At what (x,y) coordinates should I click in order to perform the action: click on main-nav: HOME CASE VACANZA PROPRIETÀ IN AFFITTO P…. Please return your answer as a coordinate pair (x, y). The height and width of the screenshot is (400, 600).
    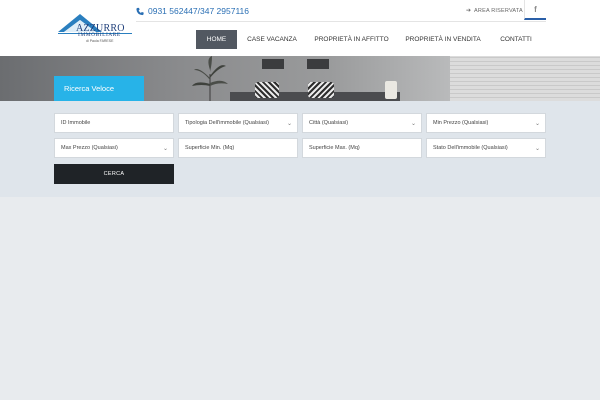
    Looking at the image, I should click on (369, 39).